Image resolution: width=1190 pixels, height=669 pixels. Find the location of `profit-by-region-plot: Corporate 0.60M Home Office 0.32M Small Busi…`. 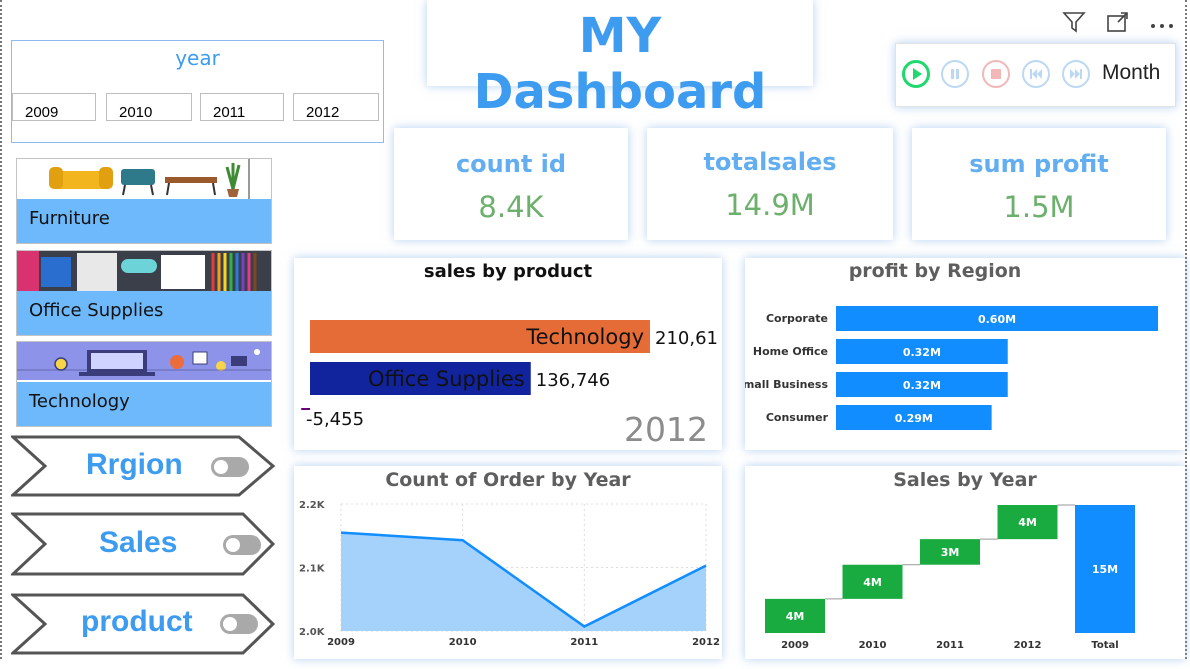

profit-by-region-plot: Corporate 0.60M Home Office 0.32M Small Busi… is located at coordinates (951, 368).